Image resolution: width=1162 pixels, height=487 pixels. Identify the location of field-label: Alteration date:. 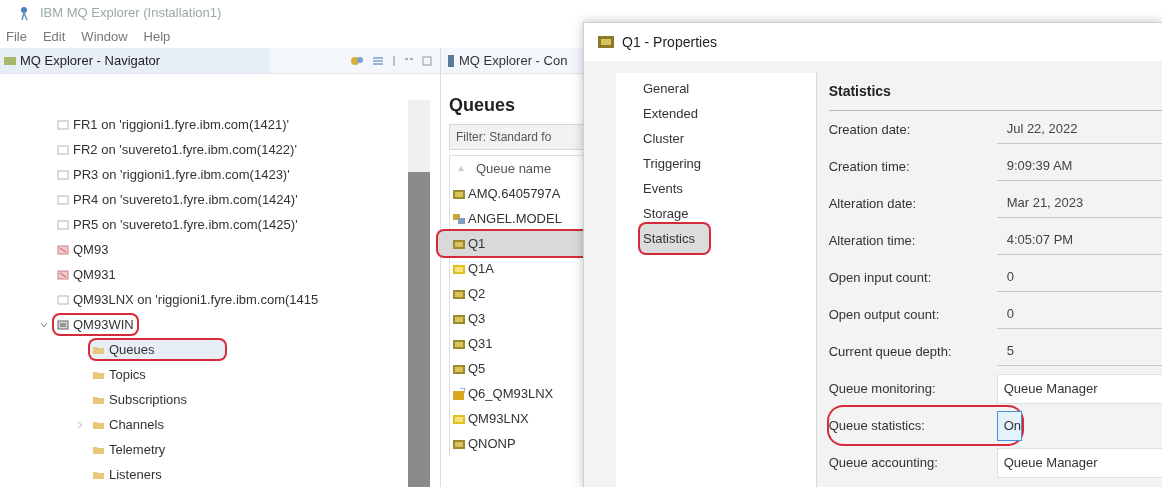
(873, 203).